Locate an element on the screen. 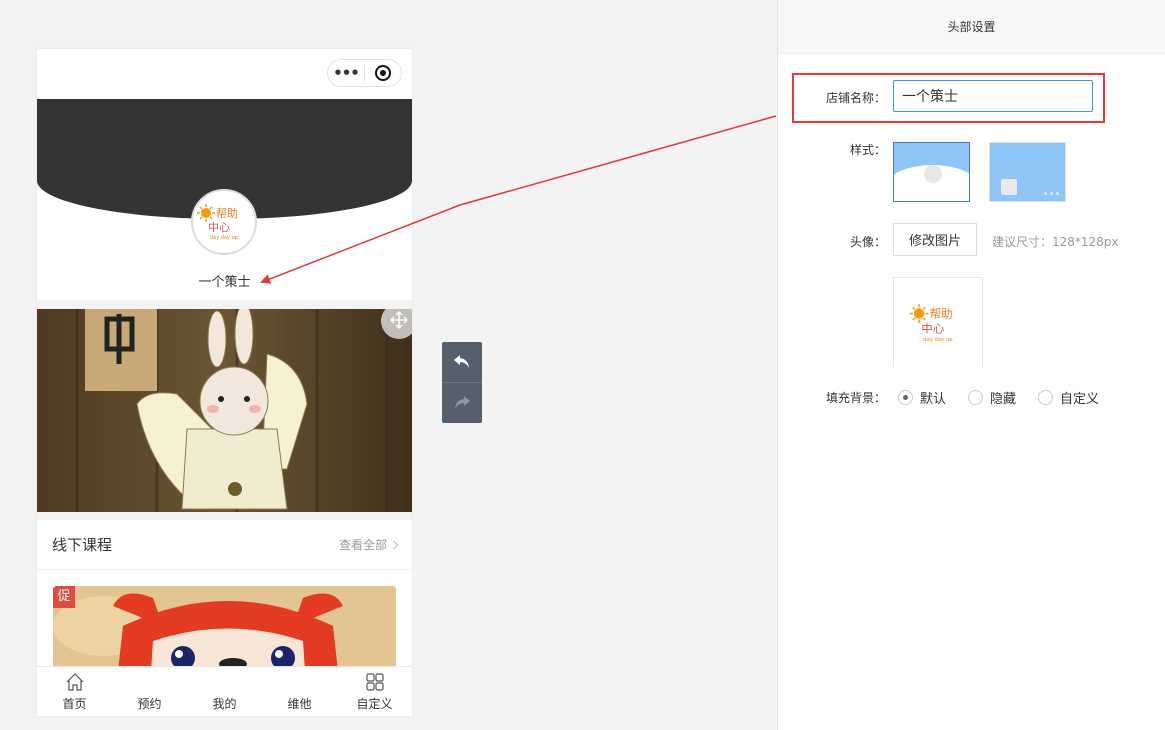 The width and height of the screenshot is (1165, 730). style-option-curved is located at coordinates (931, 172).